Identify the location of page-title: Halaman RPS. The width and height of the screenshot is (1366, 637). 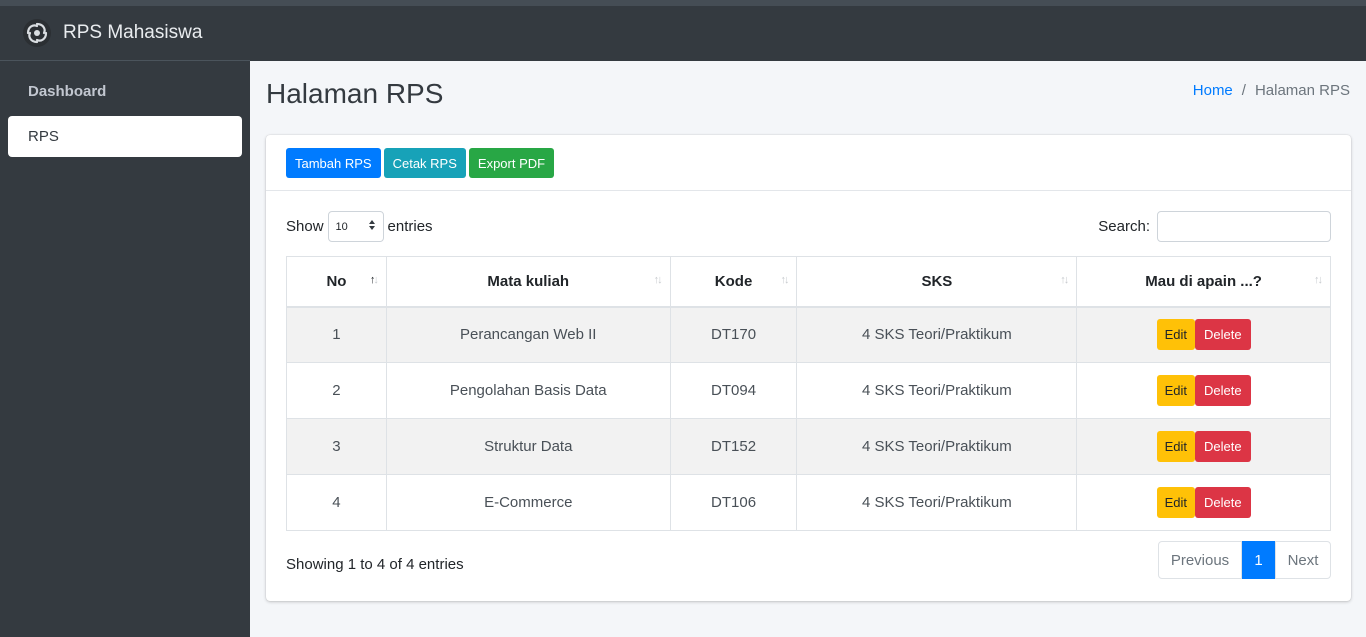
(355, 93).